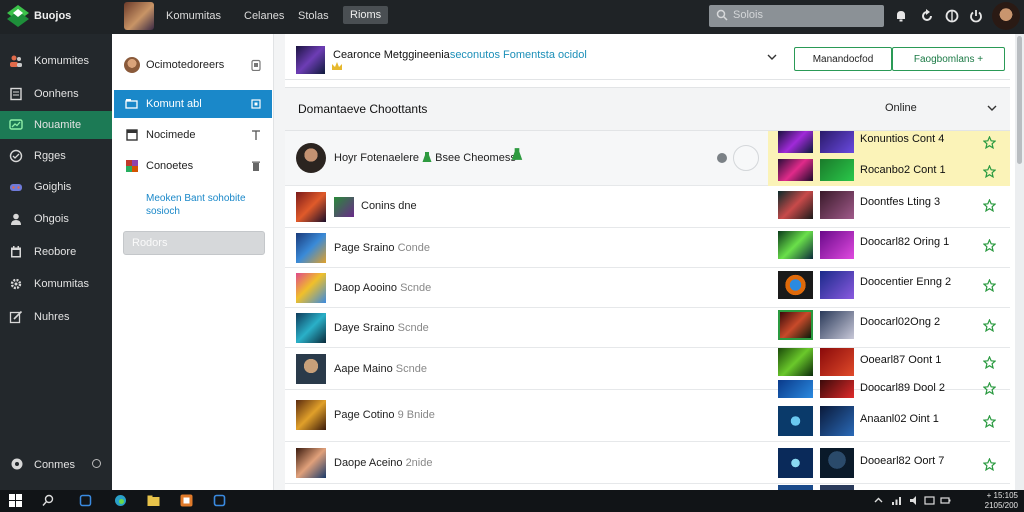  I want to click on manandocfod-button: Manandocfod, so click(843, 59).